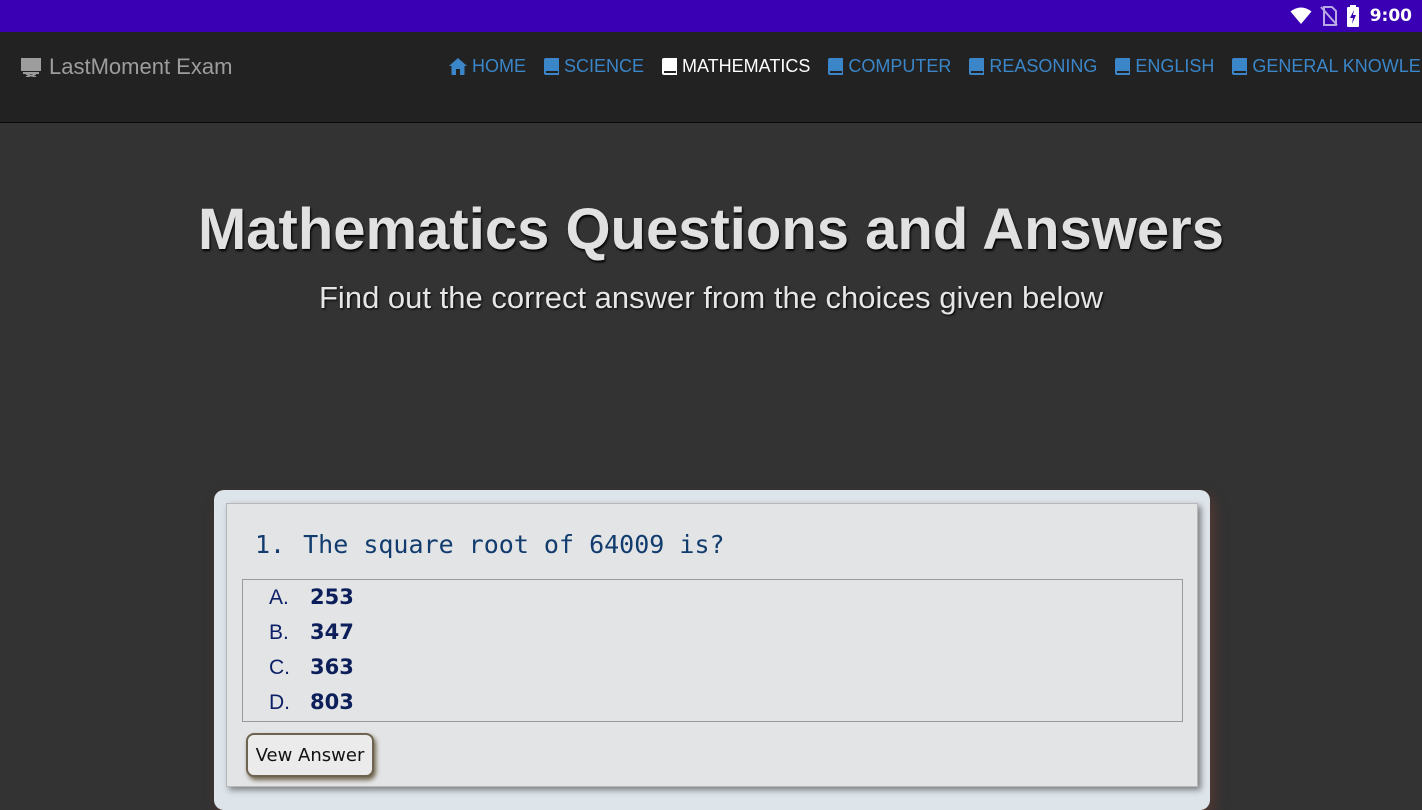 The image size is (1422, 810). I want to click on nav-item-home: HOME, so click(487, 66).